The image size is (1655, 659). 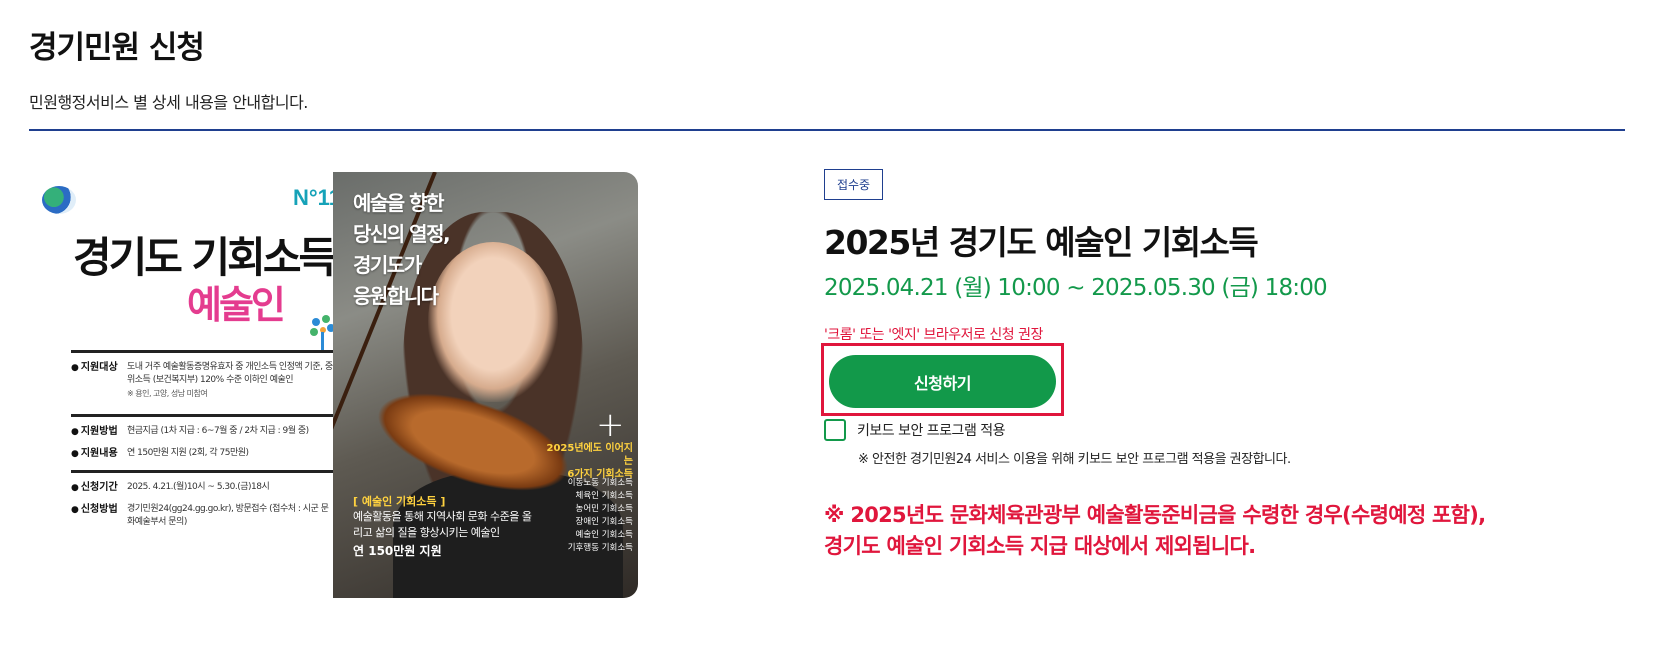 I want to click on poster-row-value: 현금지급 (1차 지급 : 6~7월 중 / 2차 지급 : 9월 중), so click(x=218, y=431).